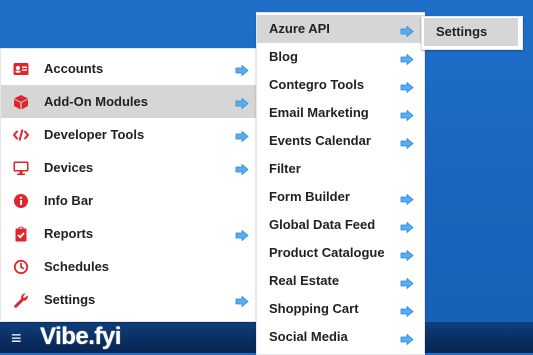  I want to click on addon-menu-item-label: Filter, so click(285, 168).